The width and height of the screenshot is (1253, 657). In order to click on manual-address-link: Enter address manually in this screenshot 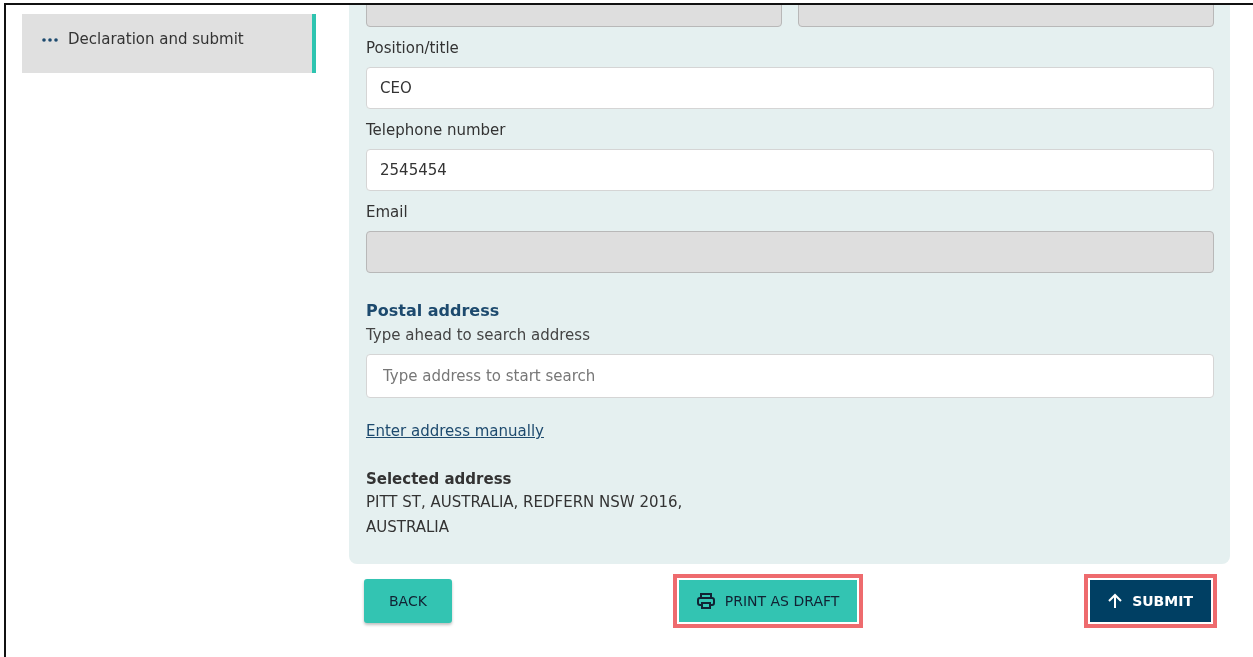, I will do `click(455, 431)`.